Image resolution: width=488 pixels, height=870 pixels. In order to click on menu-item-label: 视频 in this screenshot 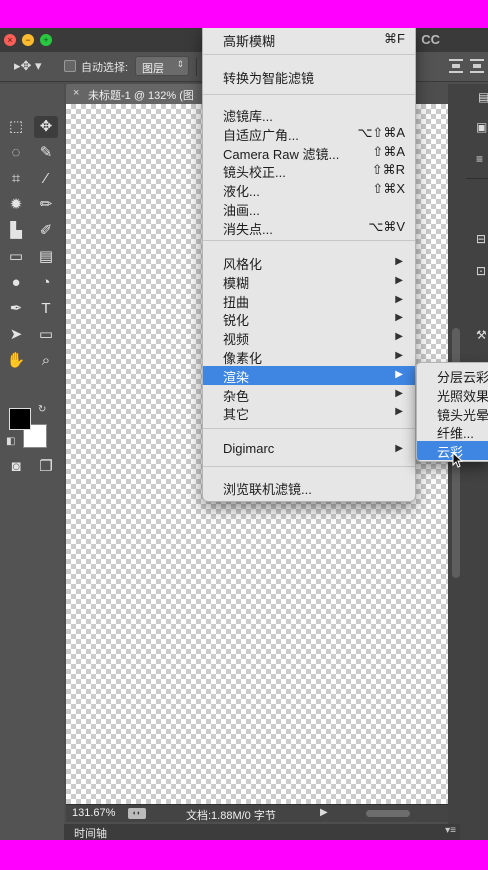, I will do `click(236, 340)`.